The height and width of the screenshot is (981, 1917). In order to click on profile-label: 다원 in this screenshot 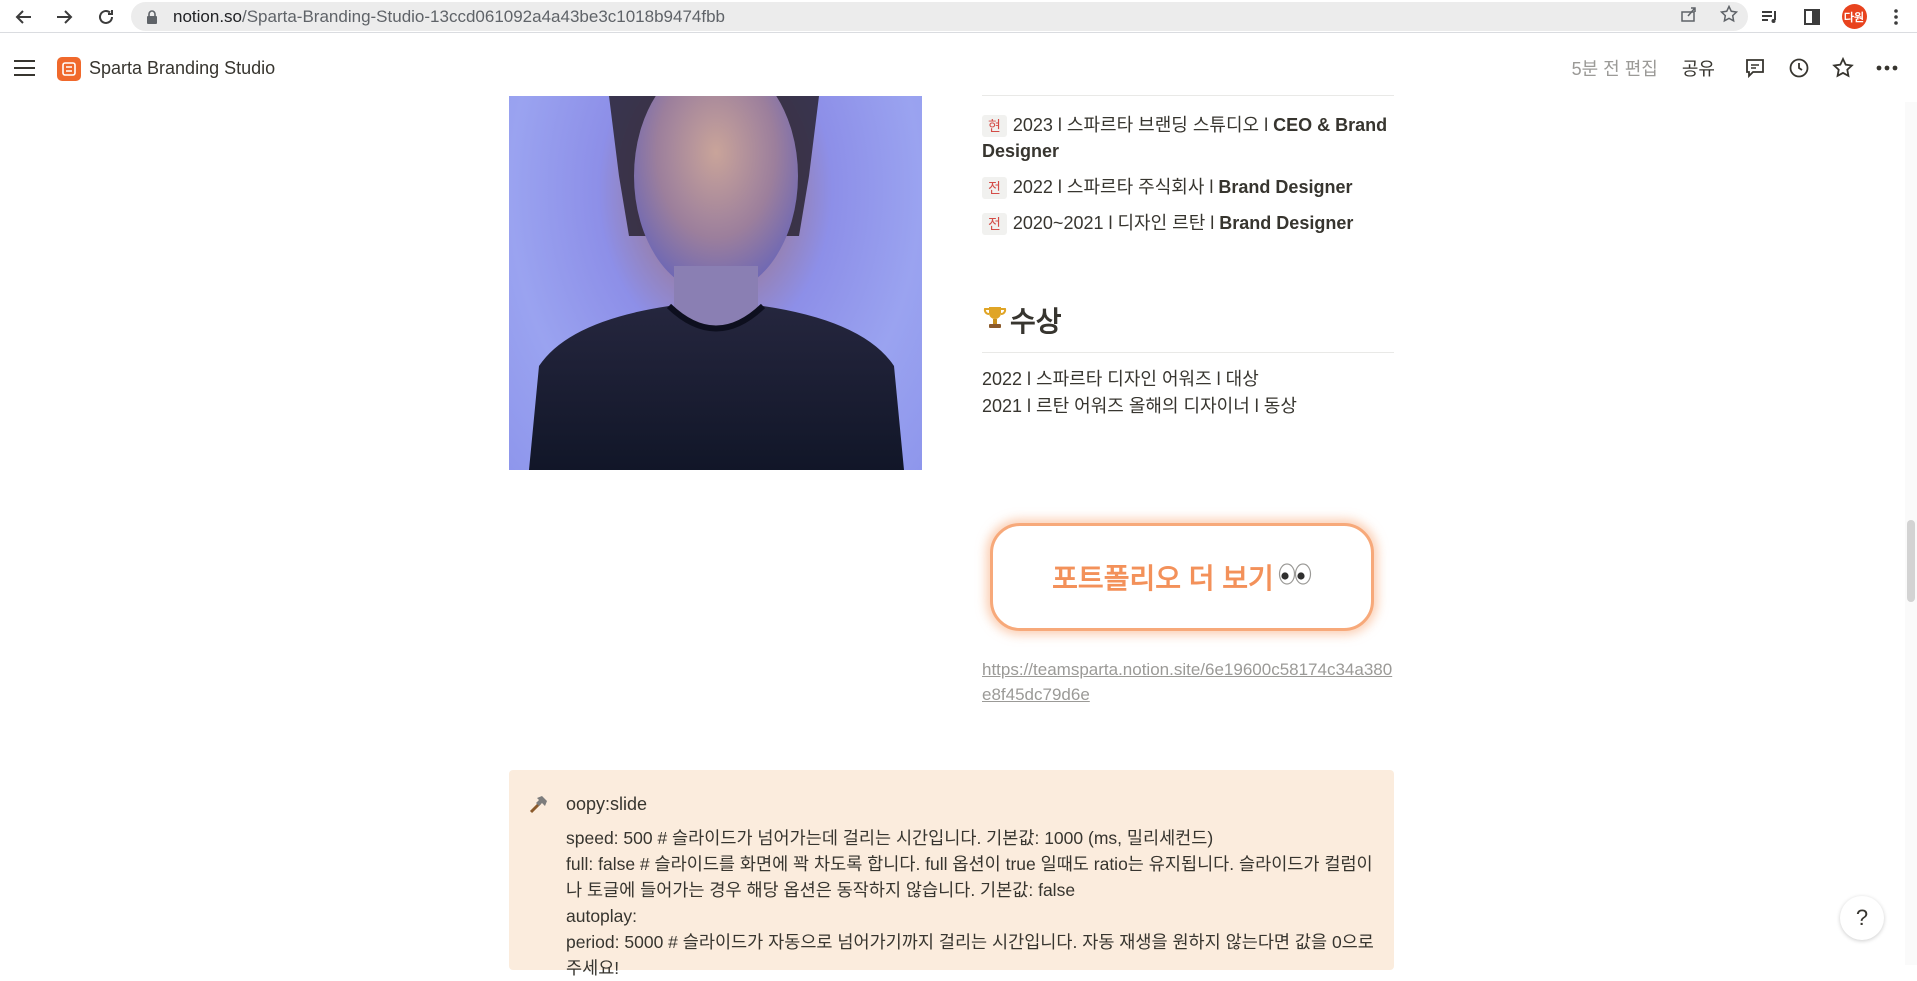, I will do `click(1854, 16)`.